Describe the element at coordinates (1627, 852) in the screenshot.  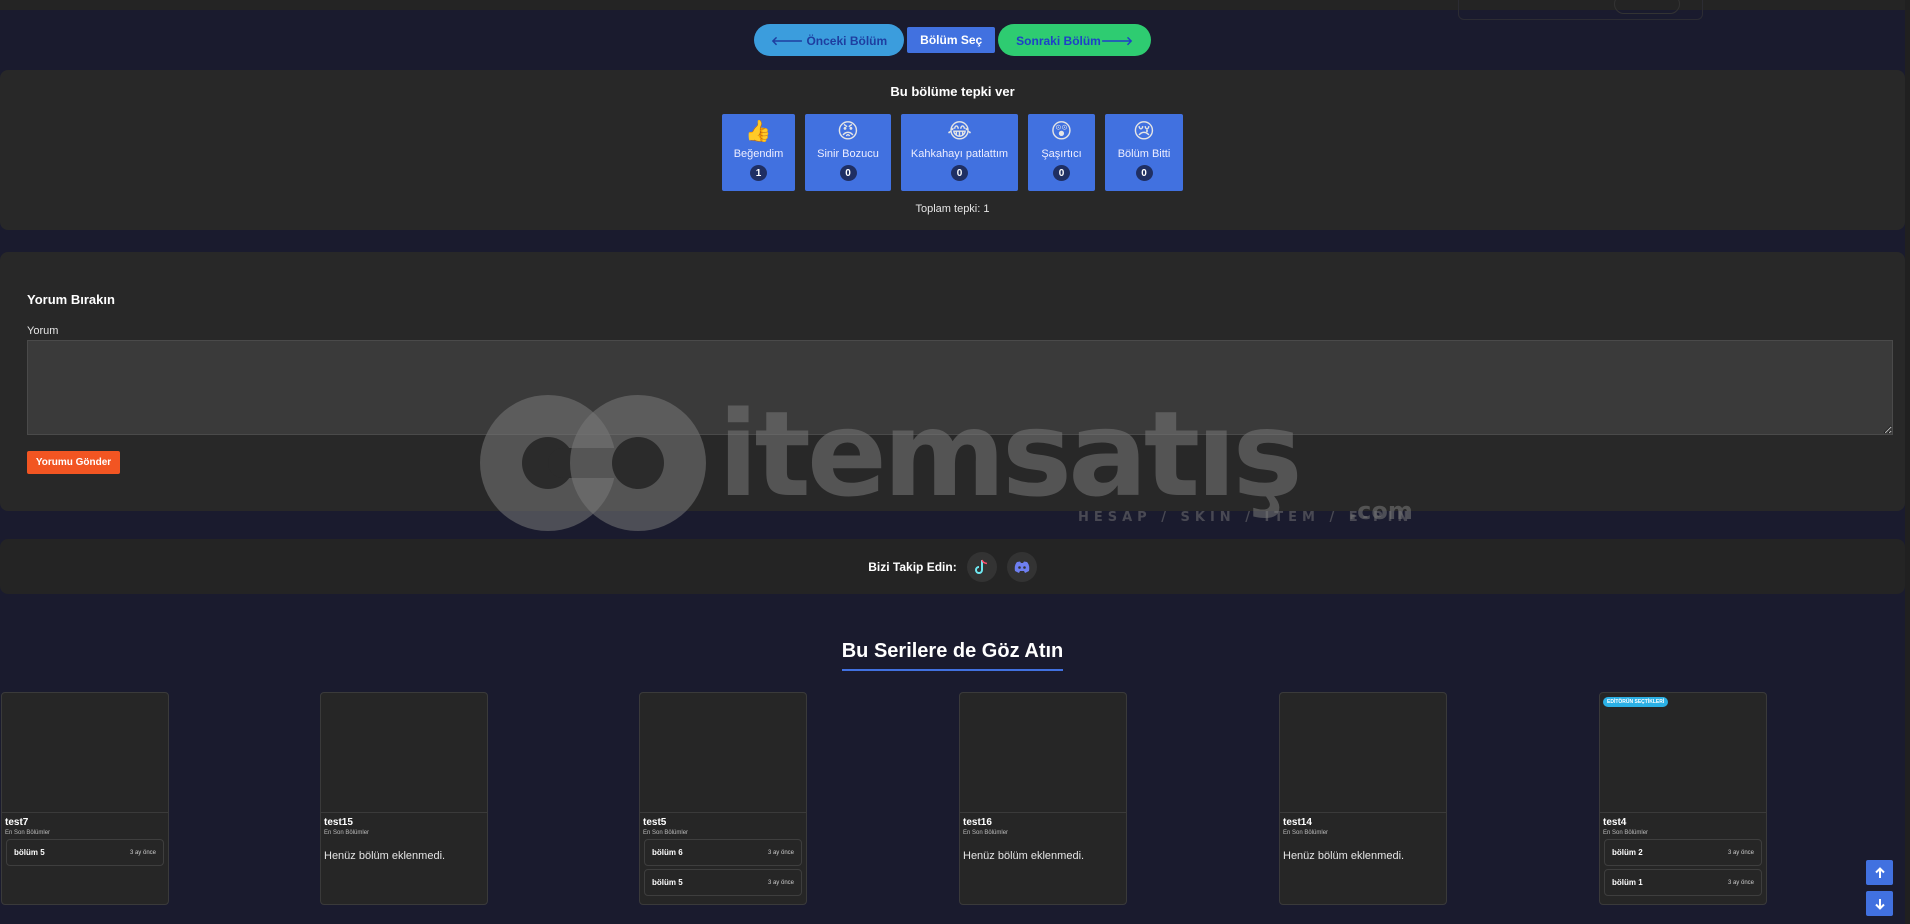
I see `episode-name: bölüm 2` at that location.